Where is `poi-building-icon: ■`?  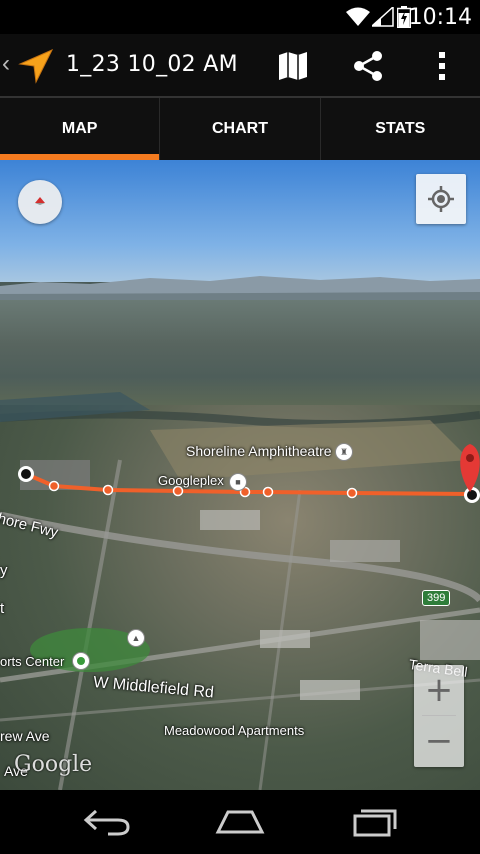 poi-building-icon: ■ is located at coordinates (238, 482).